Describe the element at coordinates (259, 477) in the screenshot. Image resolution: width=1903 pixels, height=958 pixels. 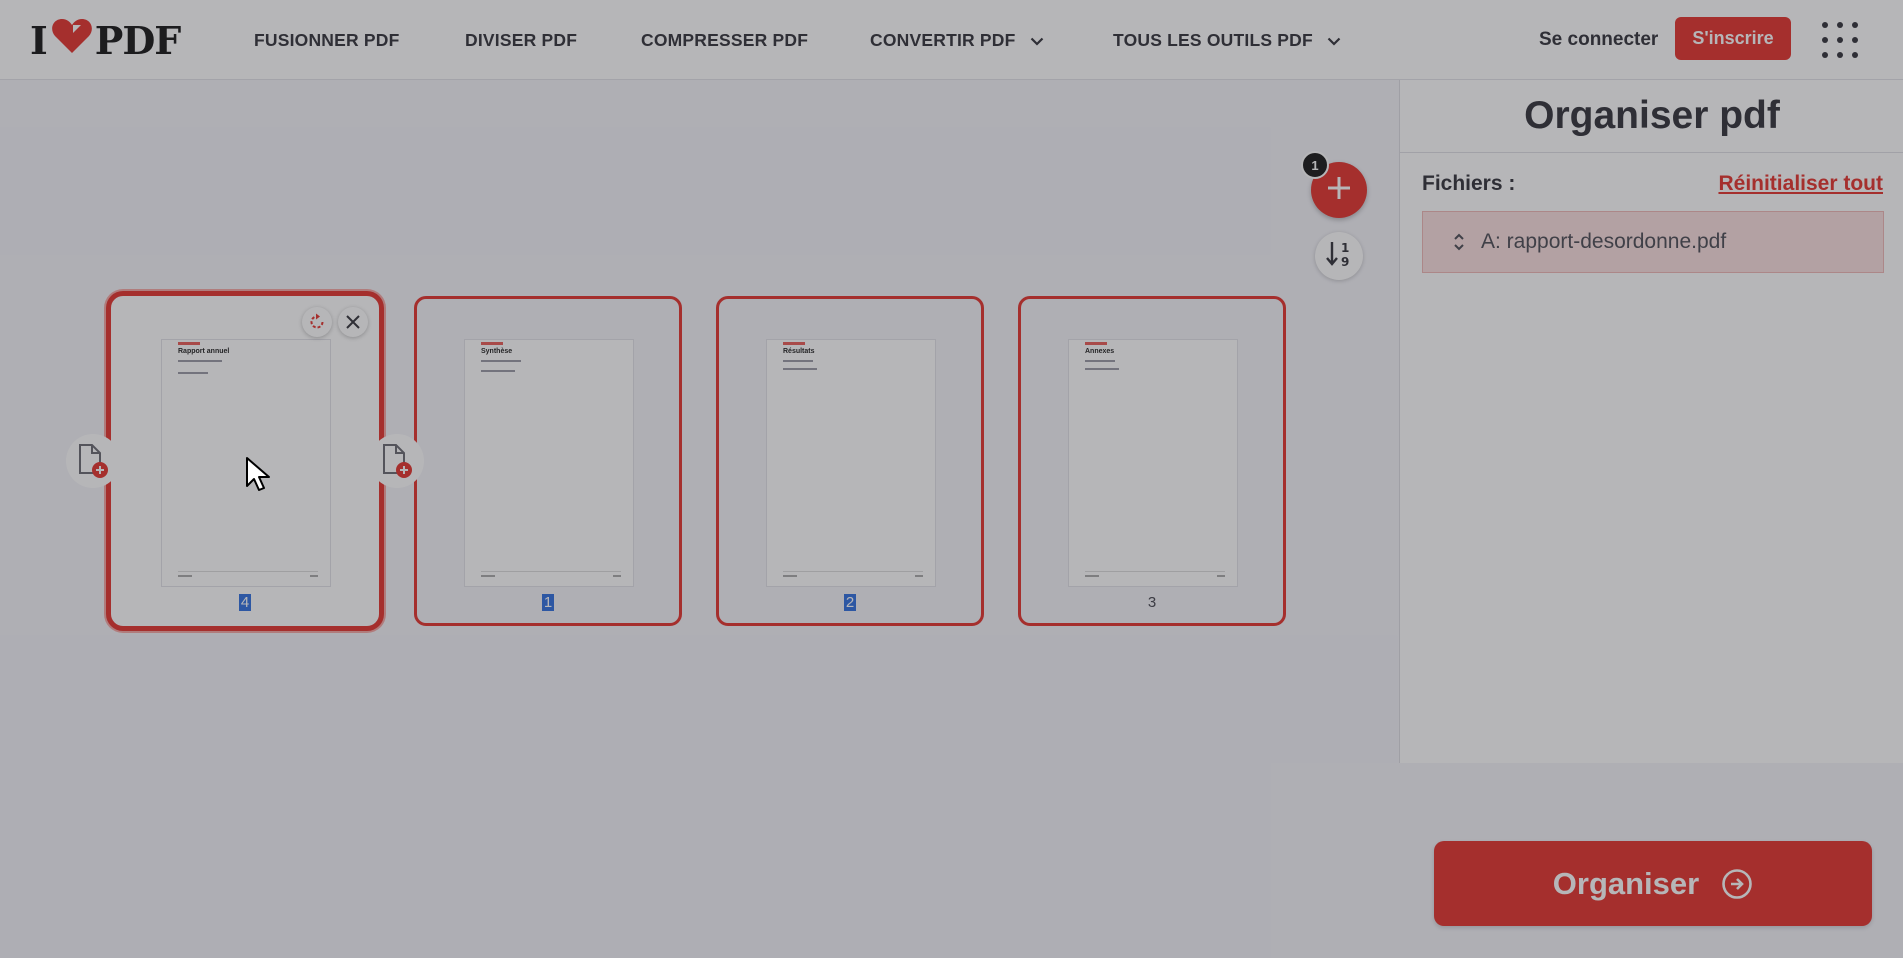
I see `mouse-cursor-icon` at that location.